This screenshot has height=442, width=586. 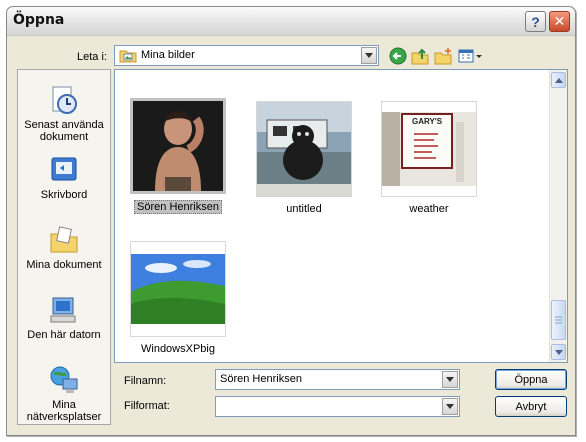 What do you see at coordinates (337, 379) in the screenshot?
I see `filename-field: Sören Henriksen` at bounding box center [337, 379].